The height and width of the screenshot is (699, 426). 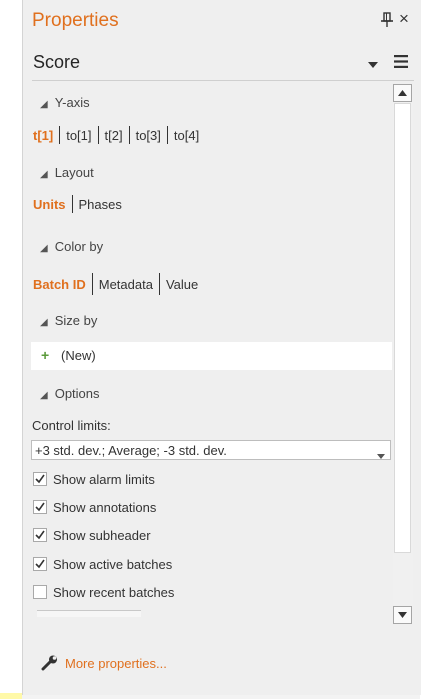 I want to click on scroll-up-button, so click(x=402, y=93).